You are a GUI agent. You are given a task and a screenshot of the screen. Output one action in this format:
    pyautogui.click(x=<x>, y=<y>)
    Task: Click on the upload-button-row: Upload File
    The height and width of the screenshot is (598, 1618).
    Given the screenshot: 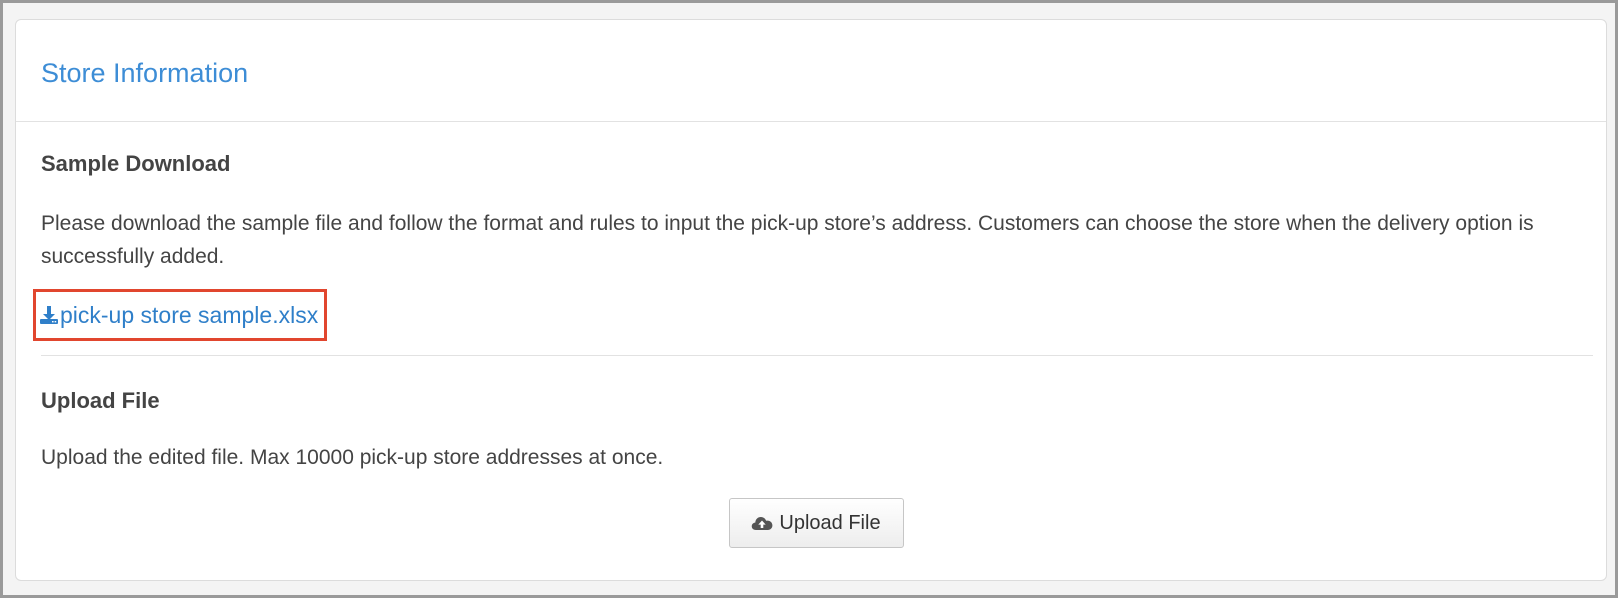 What is the action you would take?
    pyautogui.click(x=811, y=523)
    